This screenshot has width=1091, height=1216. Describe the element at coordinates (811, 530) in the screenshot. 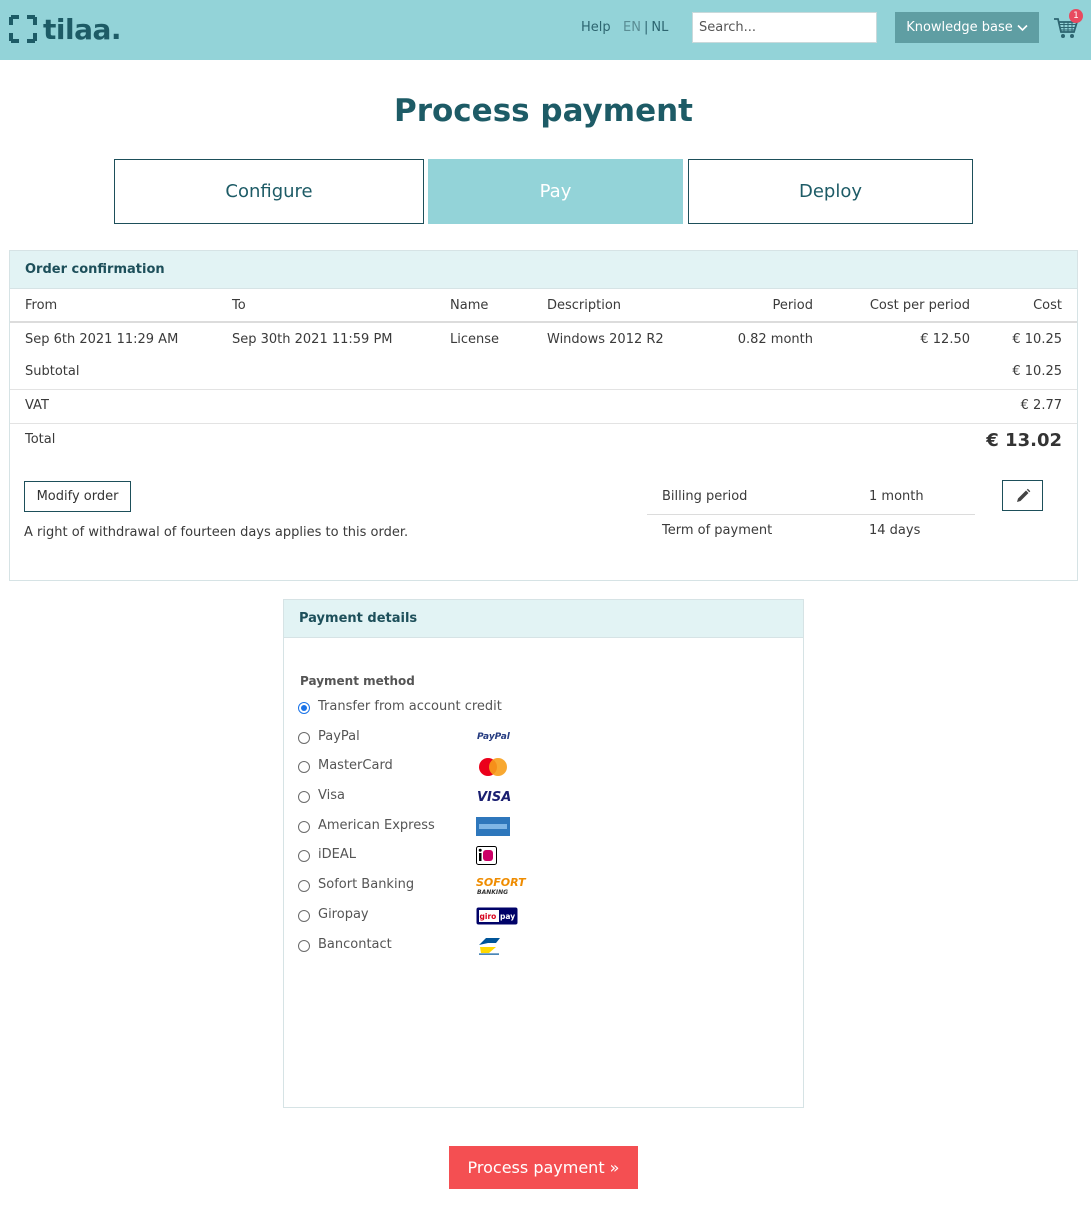

I see `term-of-payment-row: Term of payment 14 days` at that location.